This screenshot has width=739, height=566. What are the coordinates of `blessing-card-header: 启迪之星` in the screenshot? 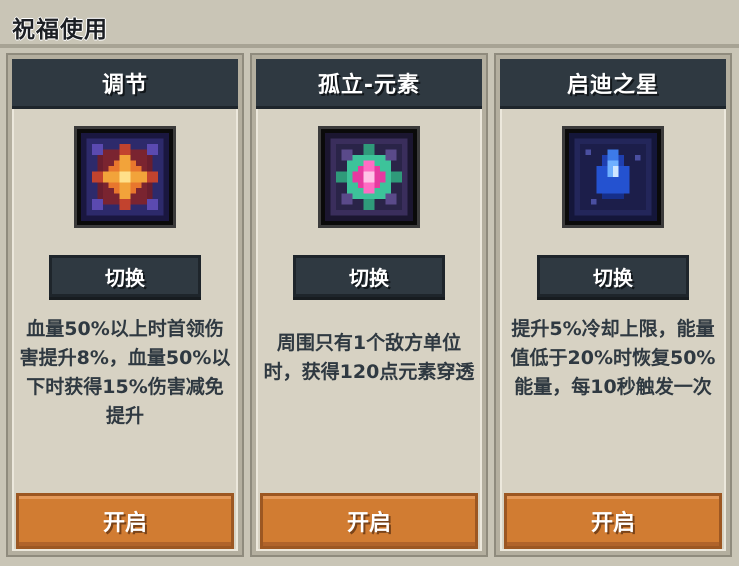 It's located at (613, 84).